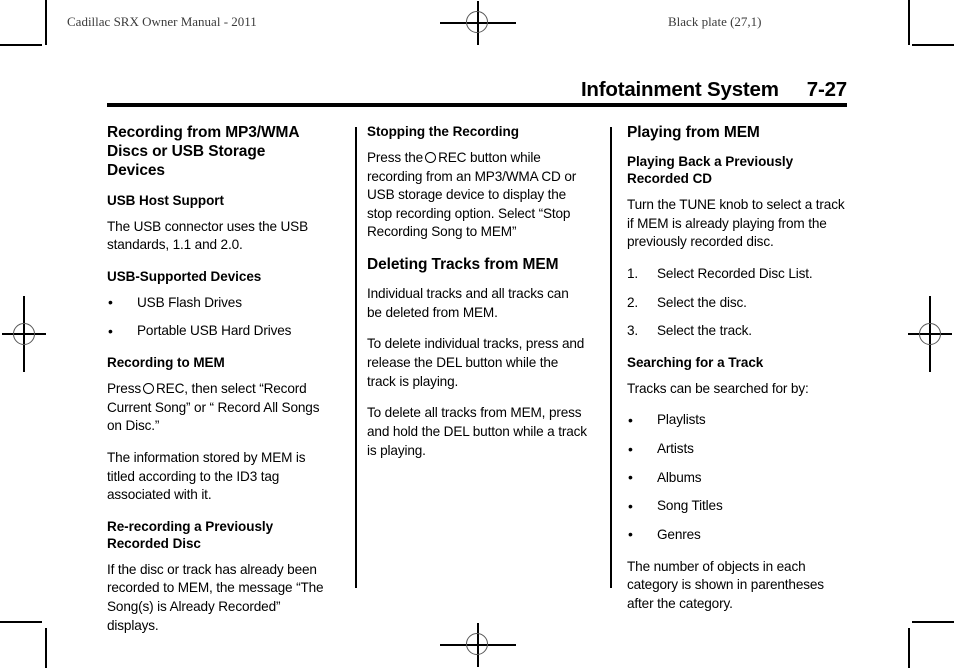  I want to click on list-item: 3. Select the track., so click(737, 331).